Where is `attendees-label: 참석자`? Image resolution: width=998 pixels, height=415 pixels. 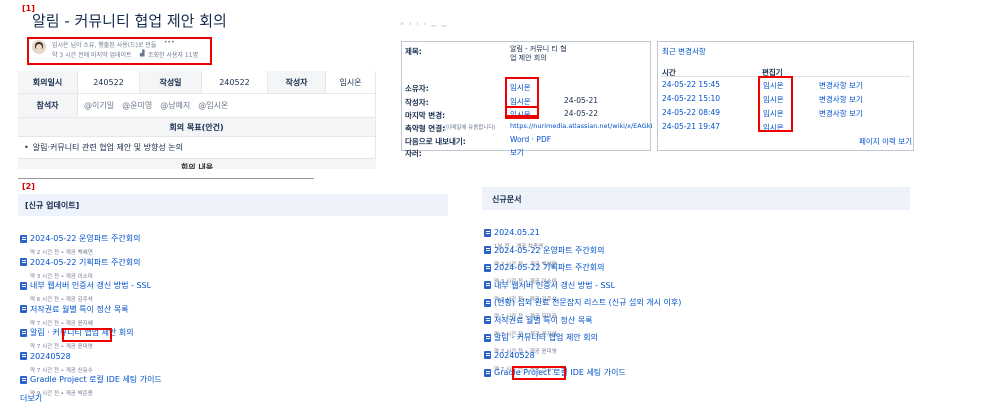 attendees-label: 참석자 is located at coordinates (48, 106).